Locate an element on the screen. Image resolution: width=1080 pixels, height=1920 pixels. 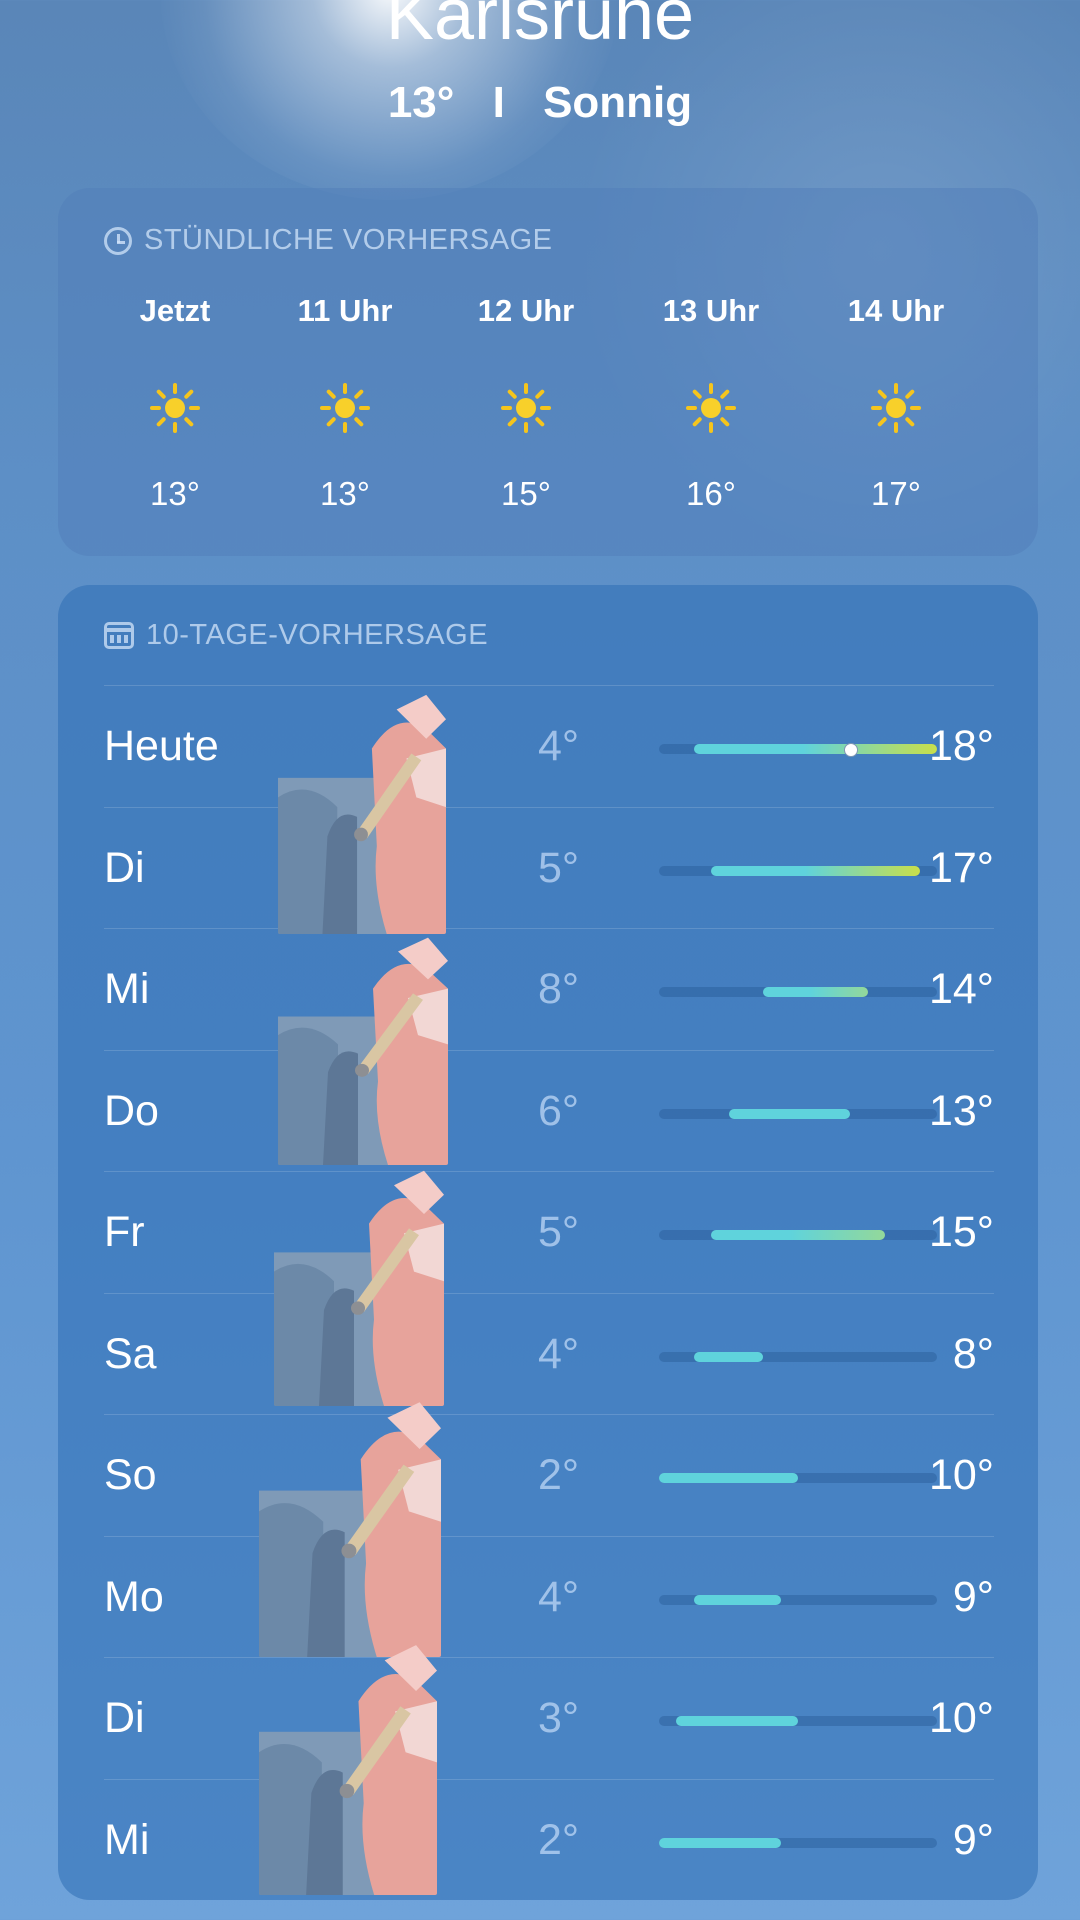
low-temp: 6° is located at coordinates (559, 1110).